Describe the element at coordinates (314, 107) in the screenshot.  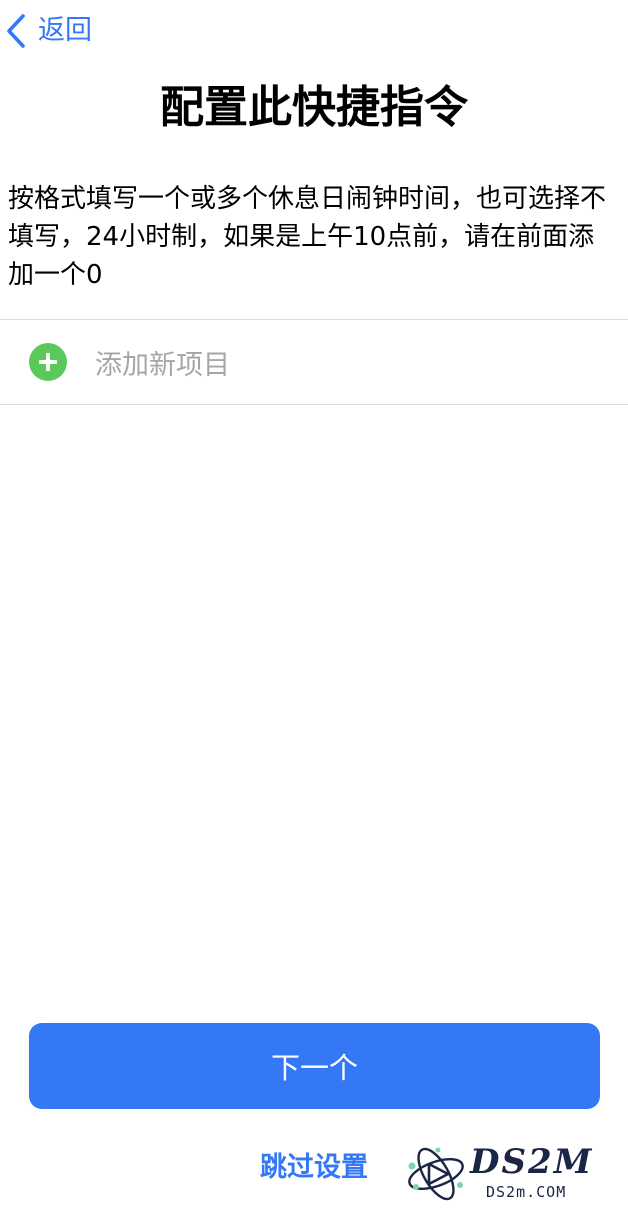
I see `page-title: 配置此快捷指令` at that location.